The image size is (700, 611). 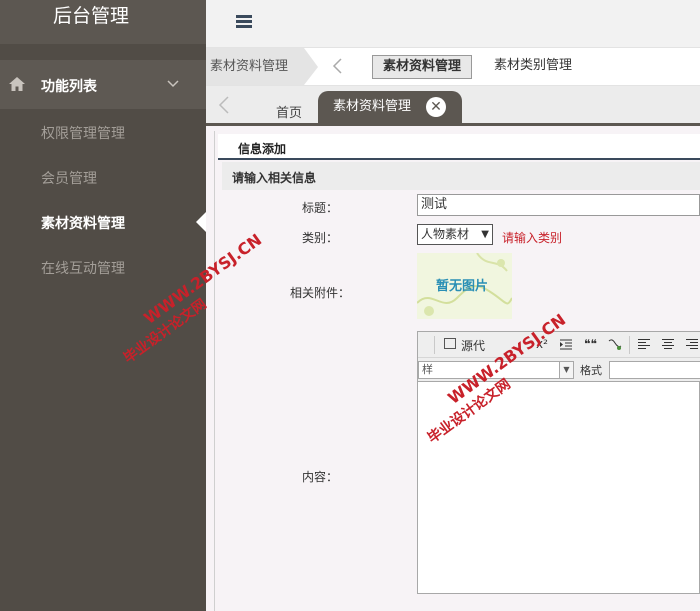 What do you see at coordinates (459, 147) in the screenshot?
I see `panel-header: 信息添加` at bounding box center [459, 147].